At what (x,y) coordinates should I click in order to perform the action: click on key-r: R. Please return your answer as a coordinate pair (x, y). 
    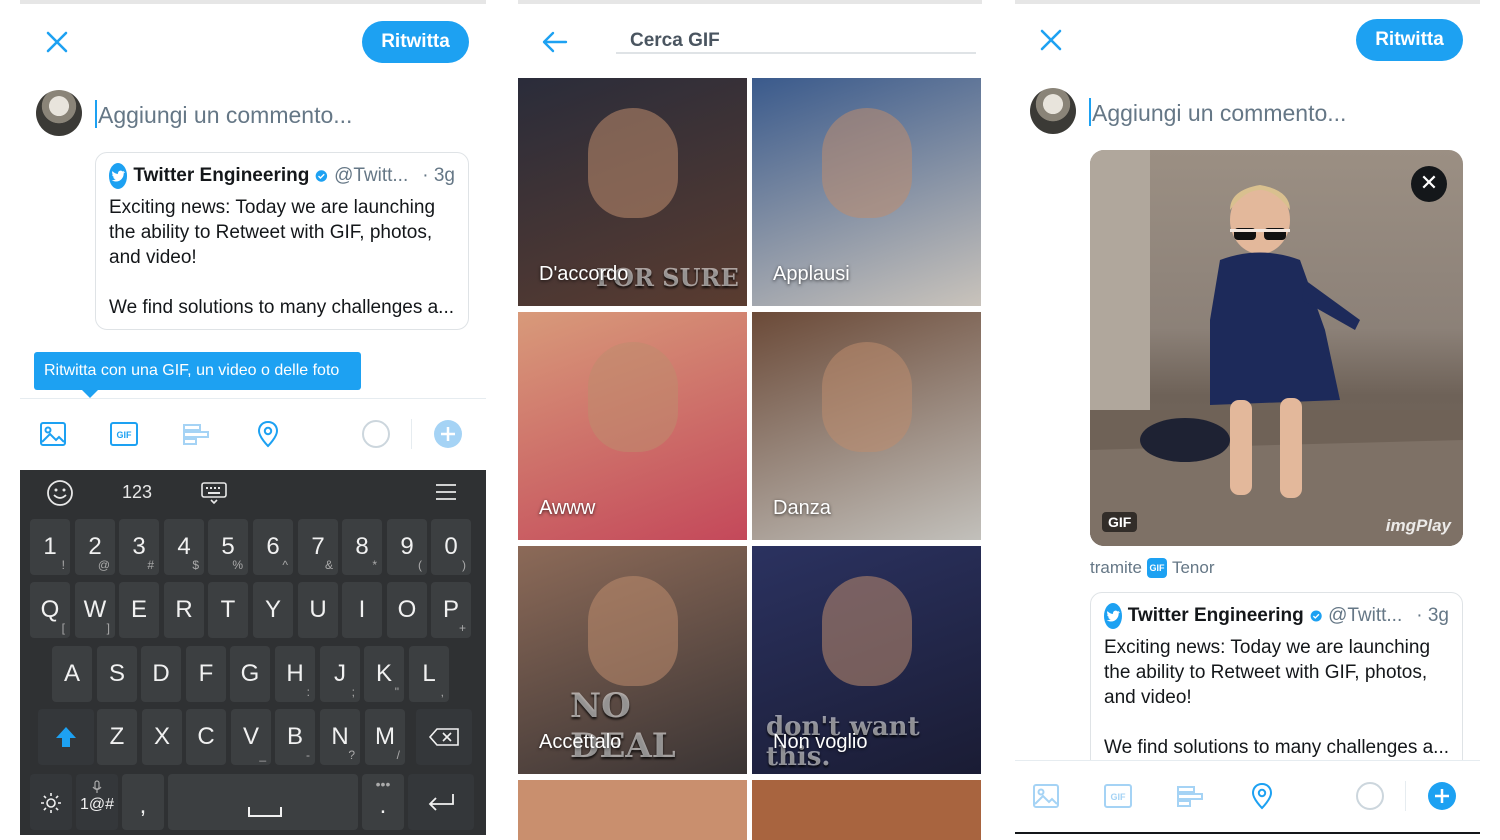
    Looking at the image, I should click on (184, 610).